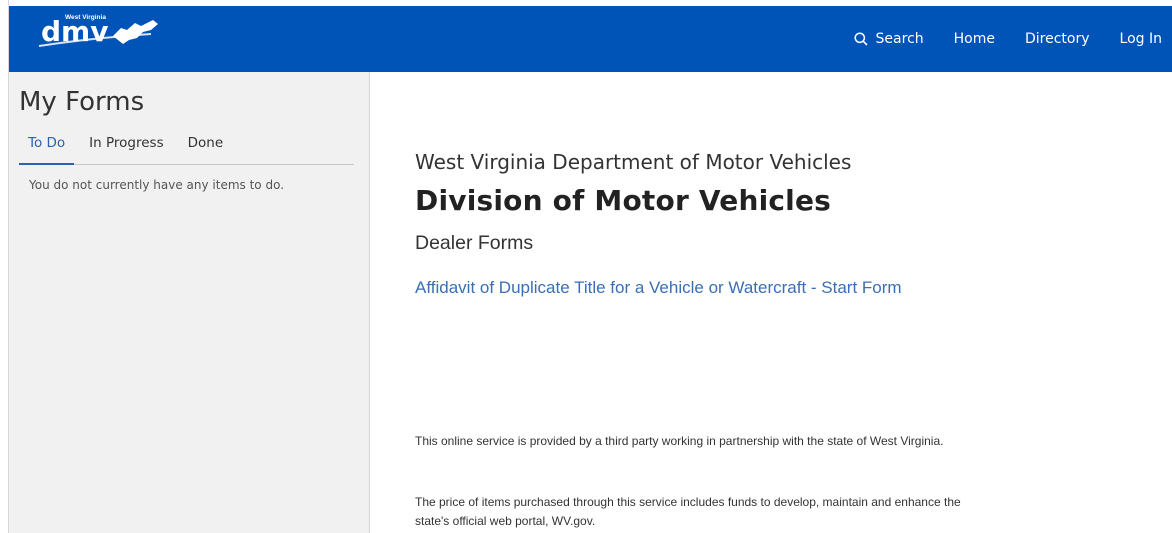 This screenshot has height=533, width=1172. Describe the element at coordinates (899, 39) in the screenshot. I see `nav-search-label: Search` at that location.